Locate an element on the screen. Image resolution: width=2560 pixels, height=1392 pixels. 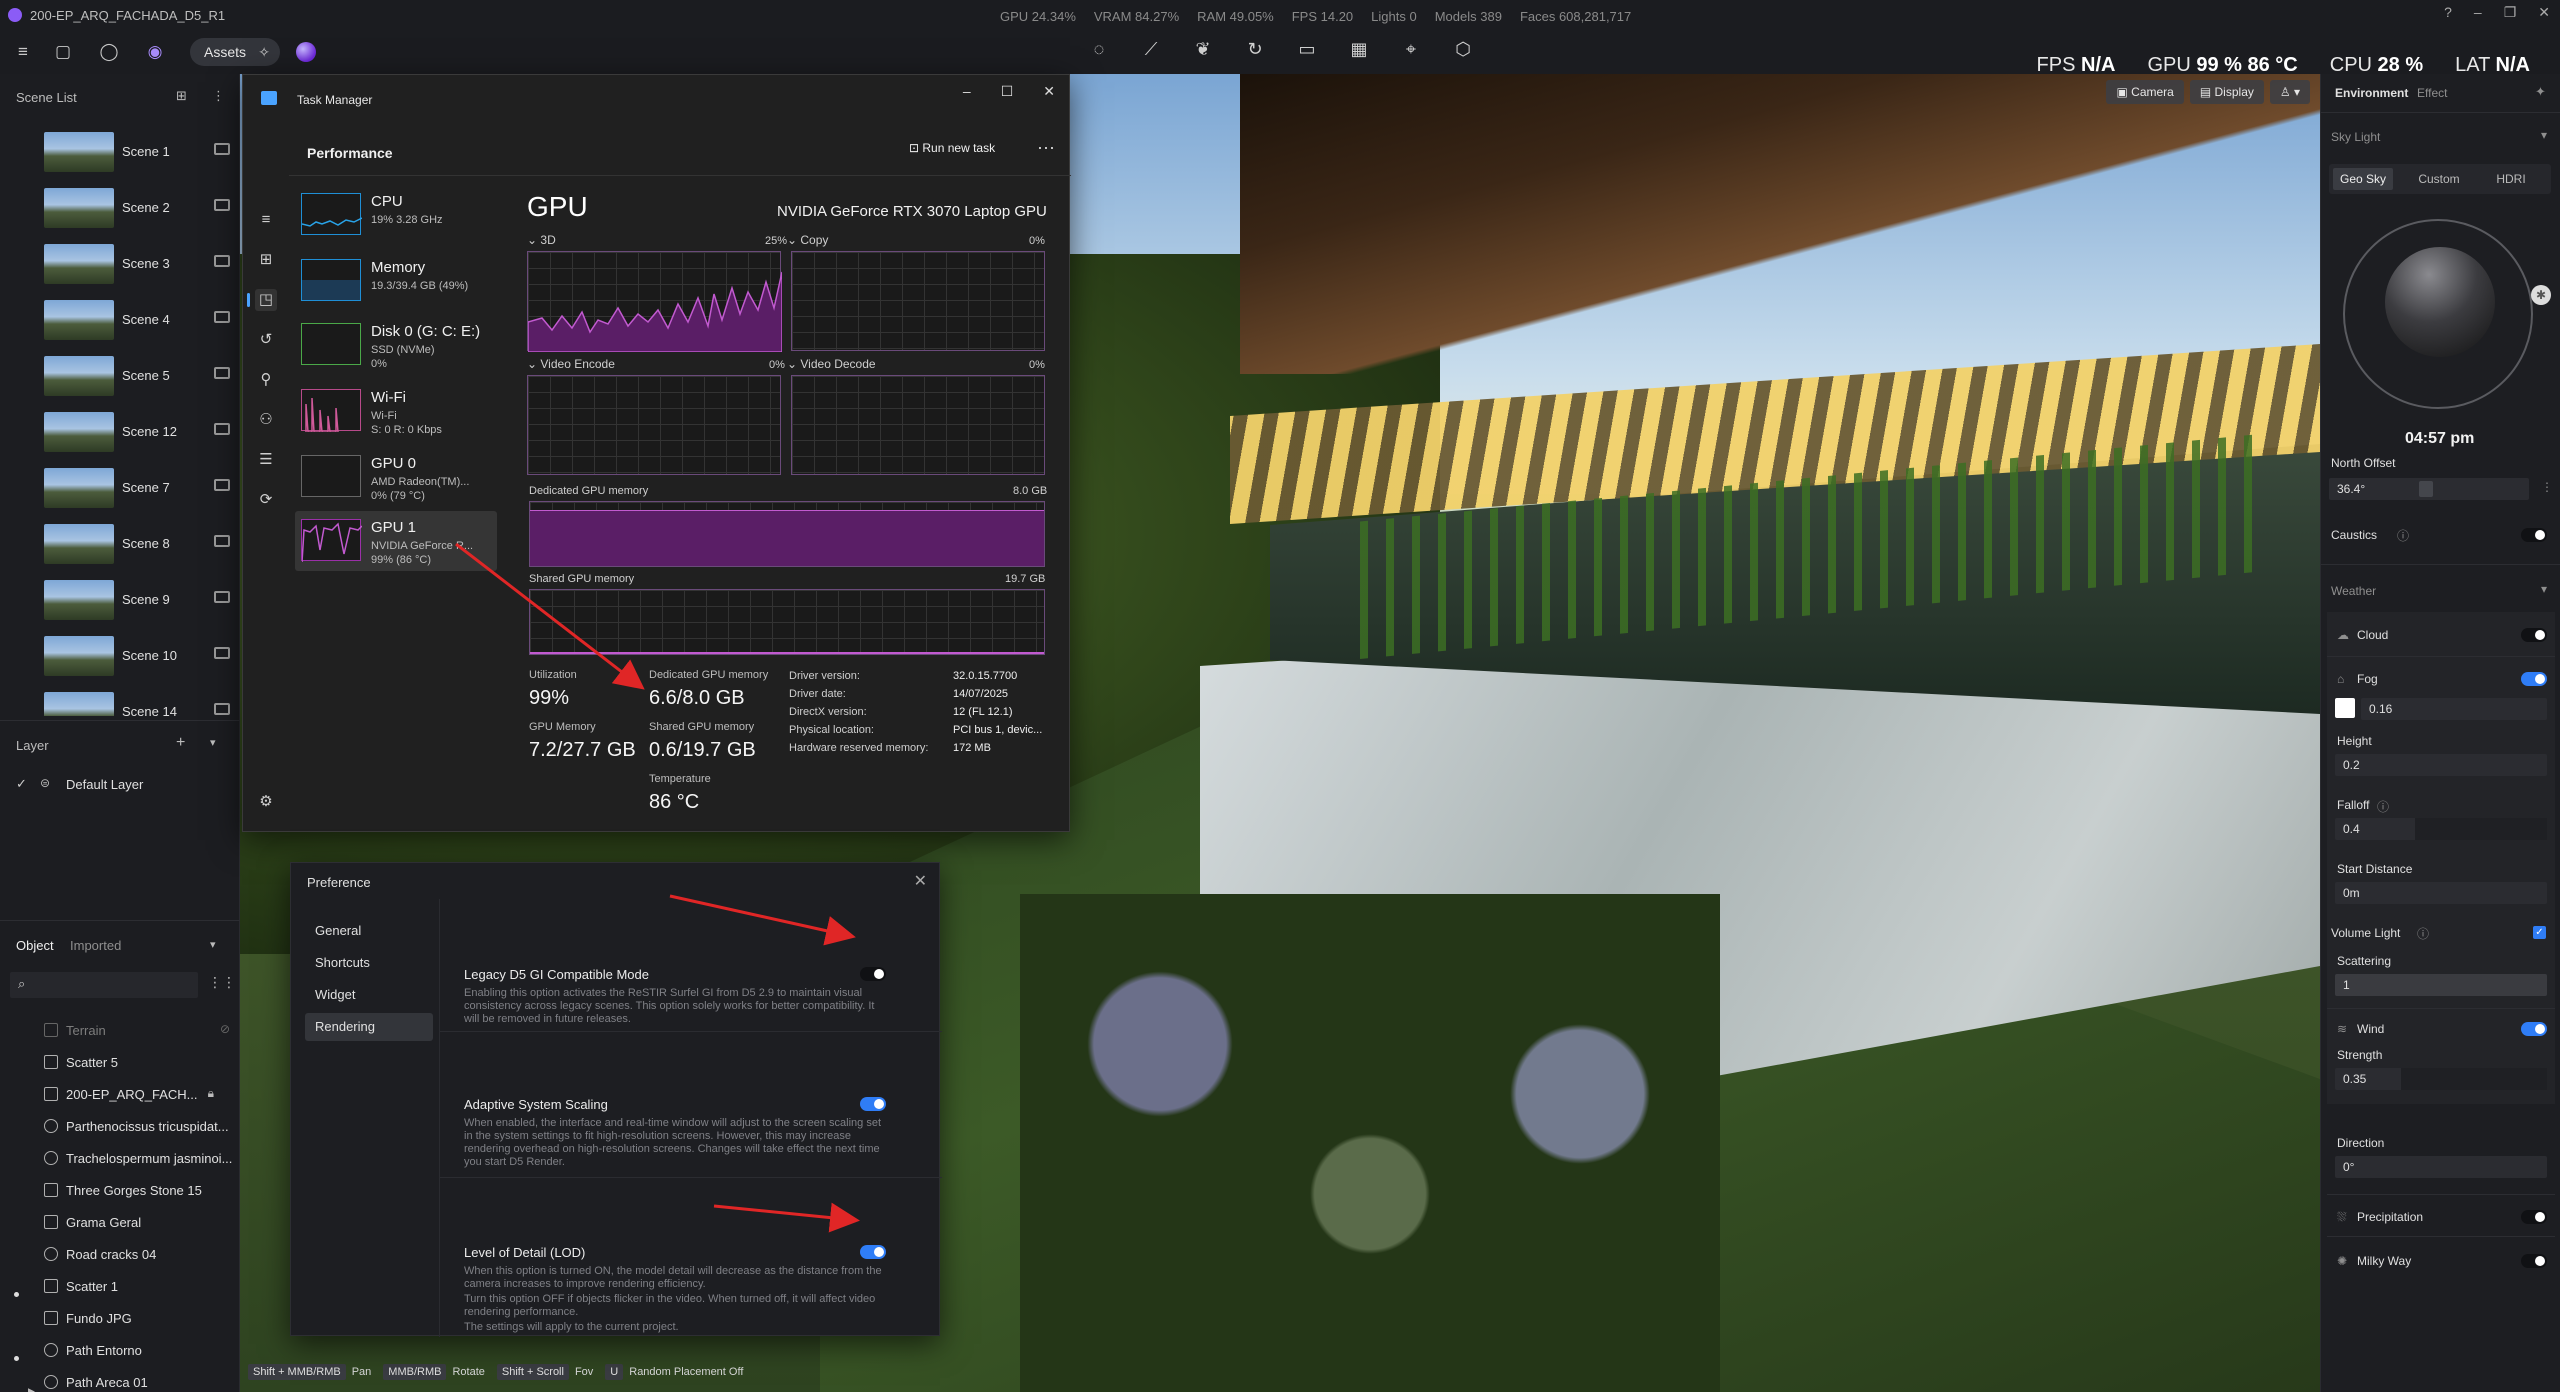
sun-position-dial: ✱ is located at coordinates (2447, 314).